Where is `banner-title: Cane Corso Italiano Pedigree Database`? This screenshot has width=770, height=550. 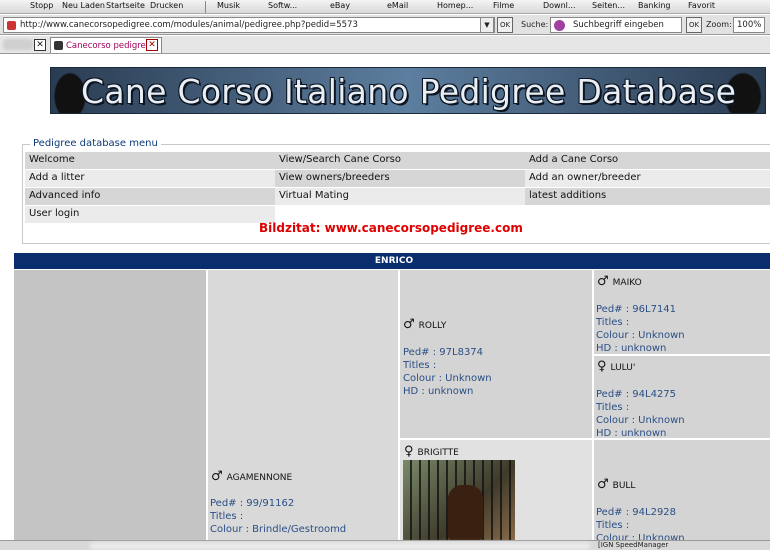 banner-title: Cane Corso Italiano Pedigree Database is located at coordinates (409, 91).